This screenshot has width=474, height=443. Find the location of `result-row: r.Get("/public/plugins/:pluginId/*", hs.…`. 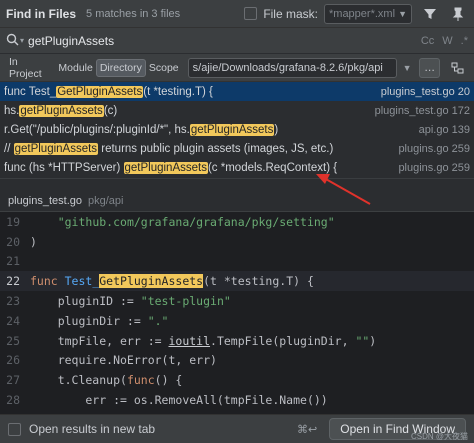

result-row: r.Get("/public/plugins/:pluginId/*", hs.… is located at coordinates (237, 129).